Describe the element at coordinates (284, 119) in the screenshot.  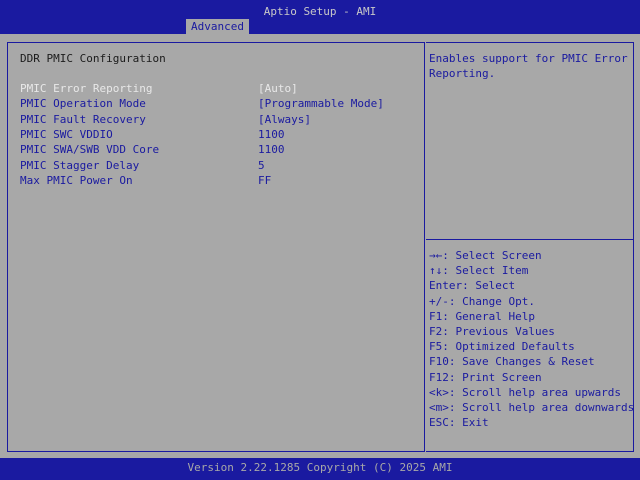
I see `setting-value: [Always]` at that location.